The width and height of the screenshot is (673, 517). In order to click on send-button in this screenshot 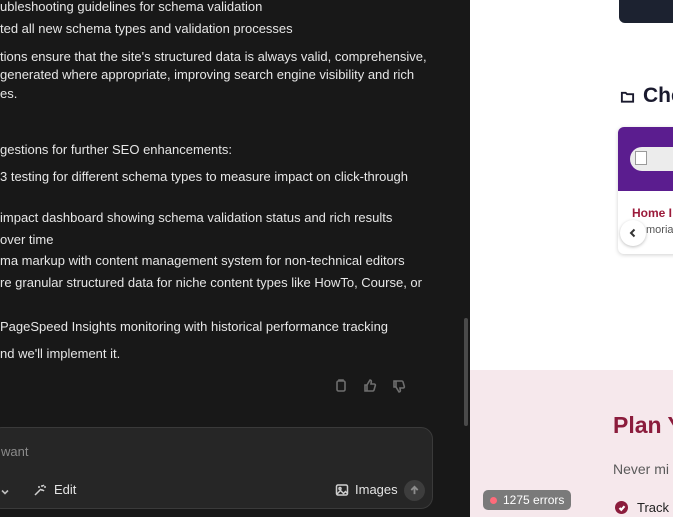, I will do `click(414, 490)`.